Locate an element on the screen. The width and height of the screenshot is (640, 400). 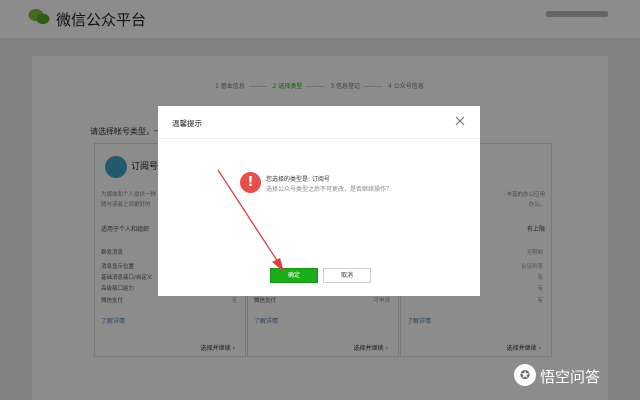
close-icon is located at coordinates (460, 121).